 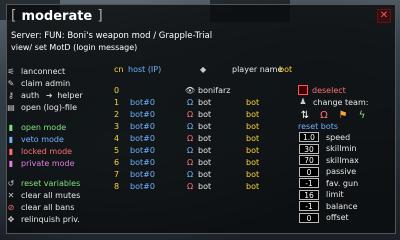 What do you see at coordinates (195, 186) in the screenshot?
I see `table-row: 8 bot#0 Ωbot bot` at bounding box center [195, 186].